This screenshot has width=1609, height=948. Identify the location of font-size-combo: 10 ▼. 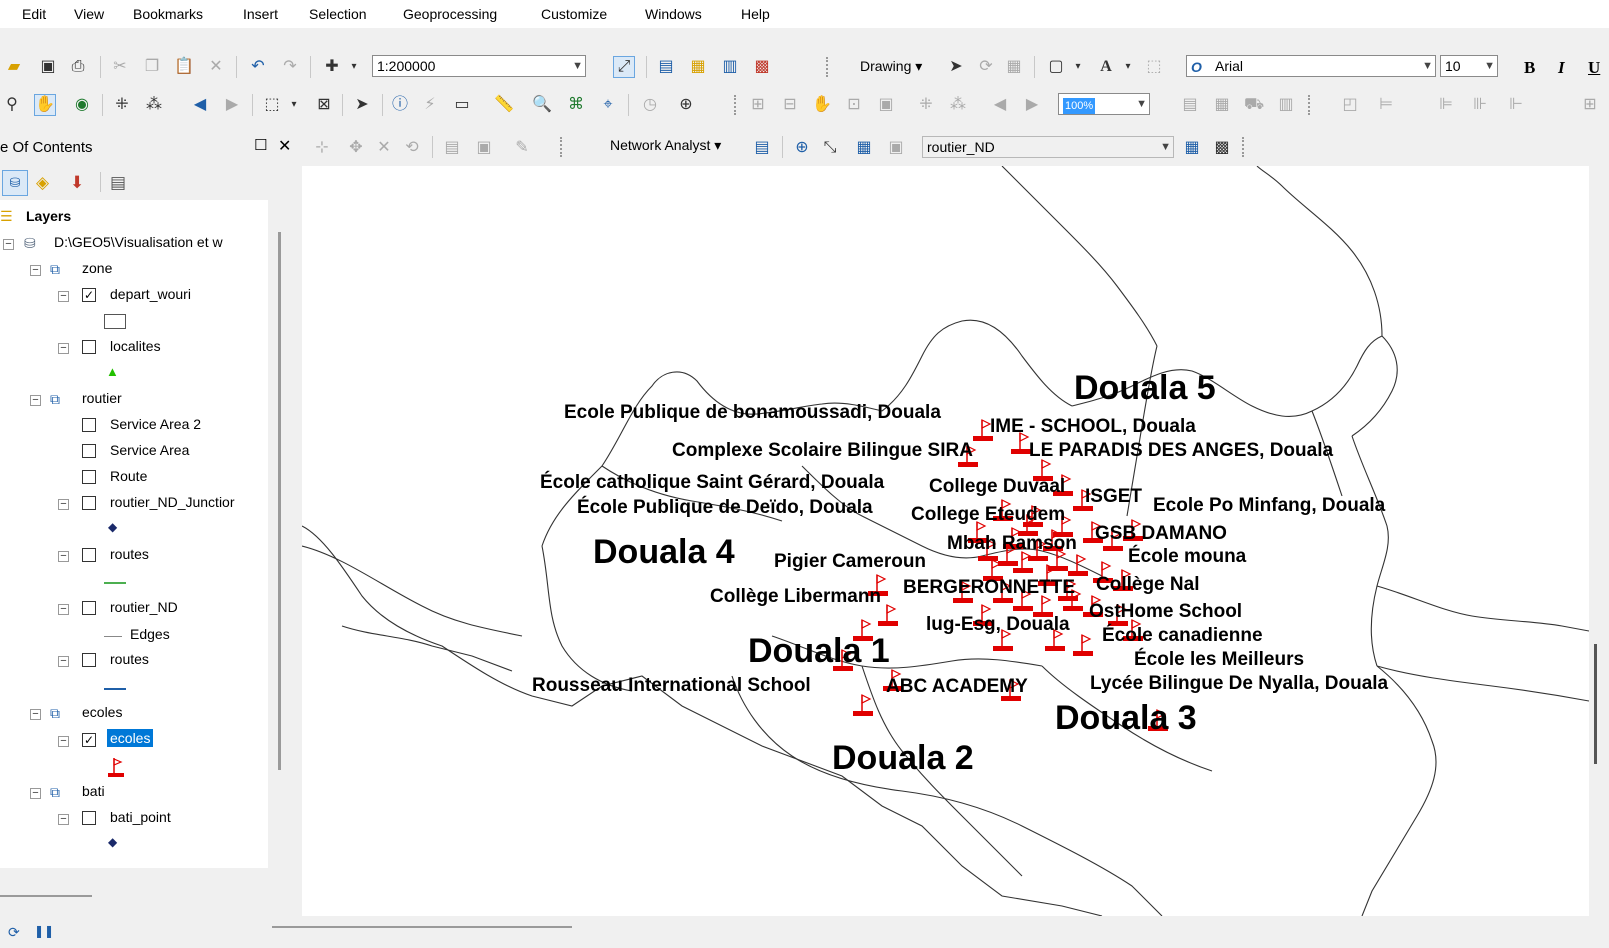
(1469, 66).